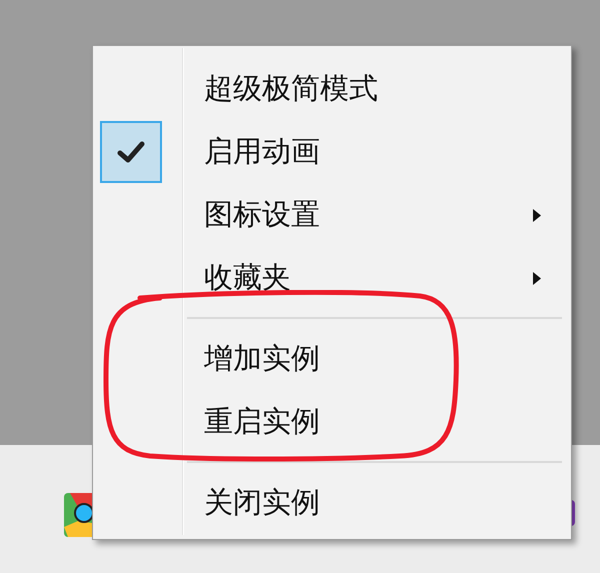  What do you see at coordinates (332, 151) in the screenshot?
I see `menu-item: 启用动画` at bounding box center [332, 151].